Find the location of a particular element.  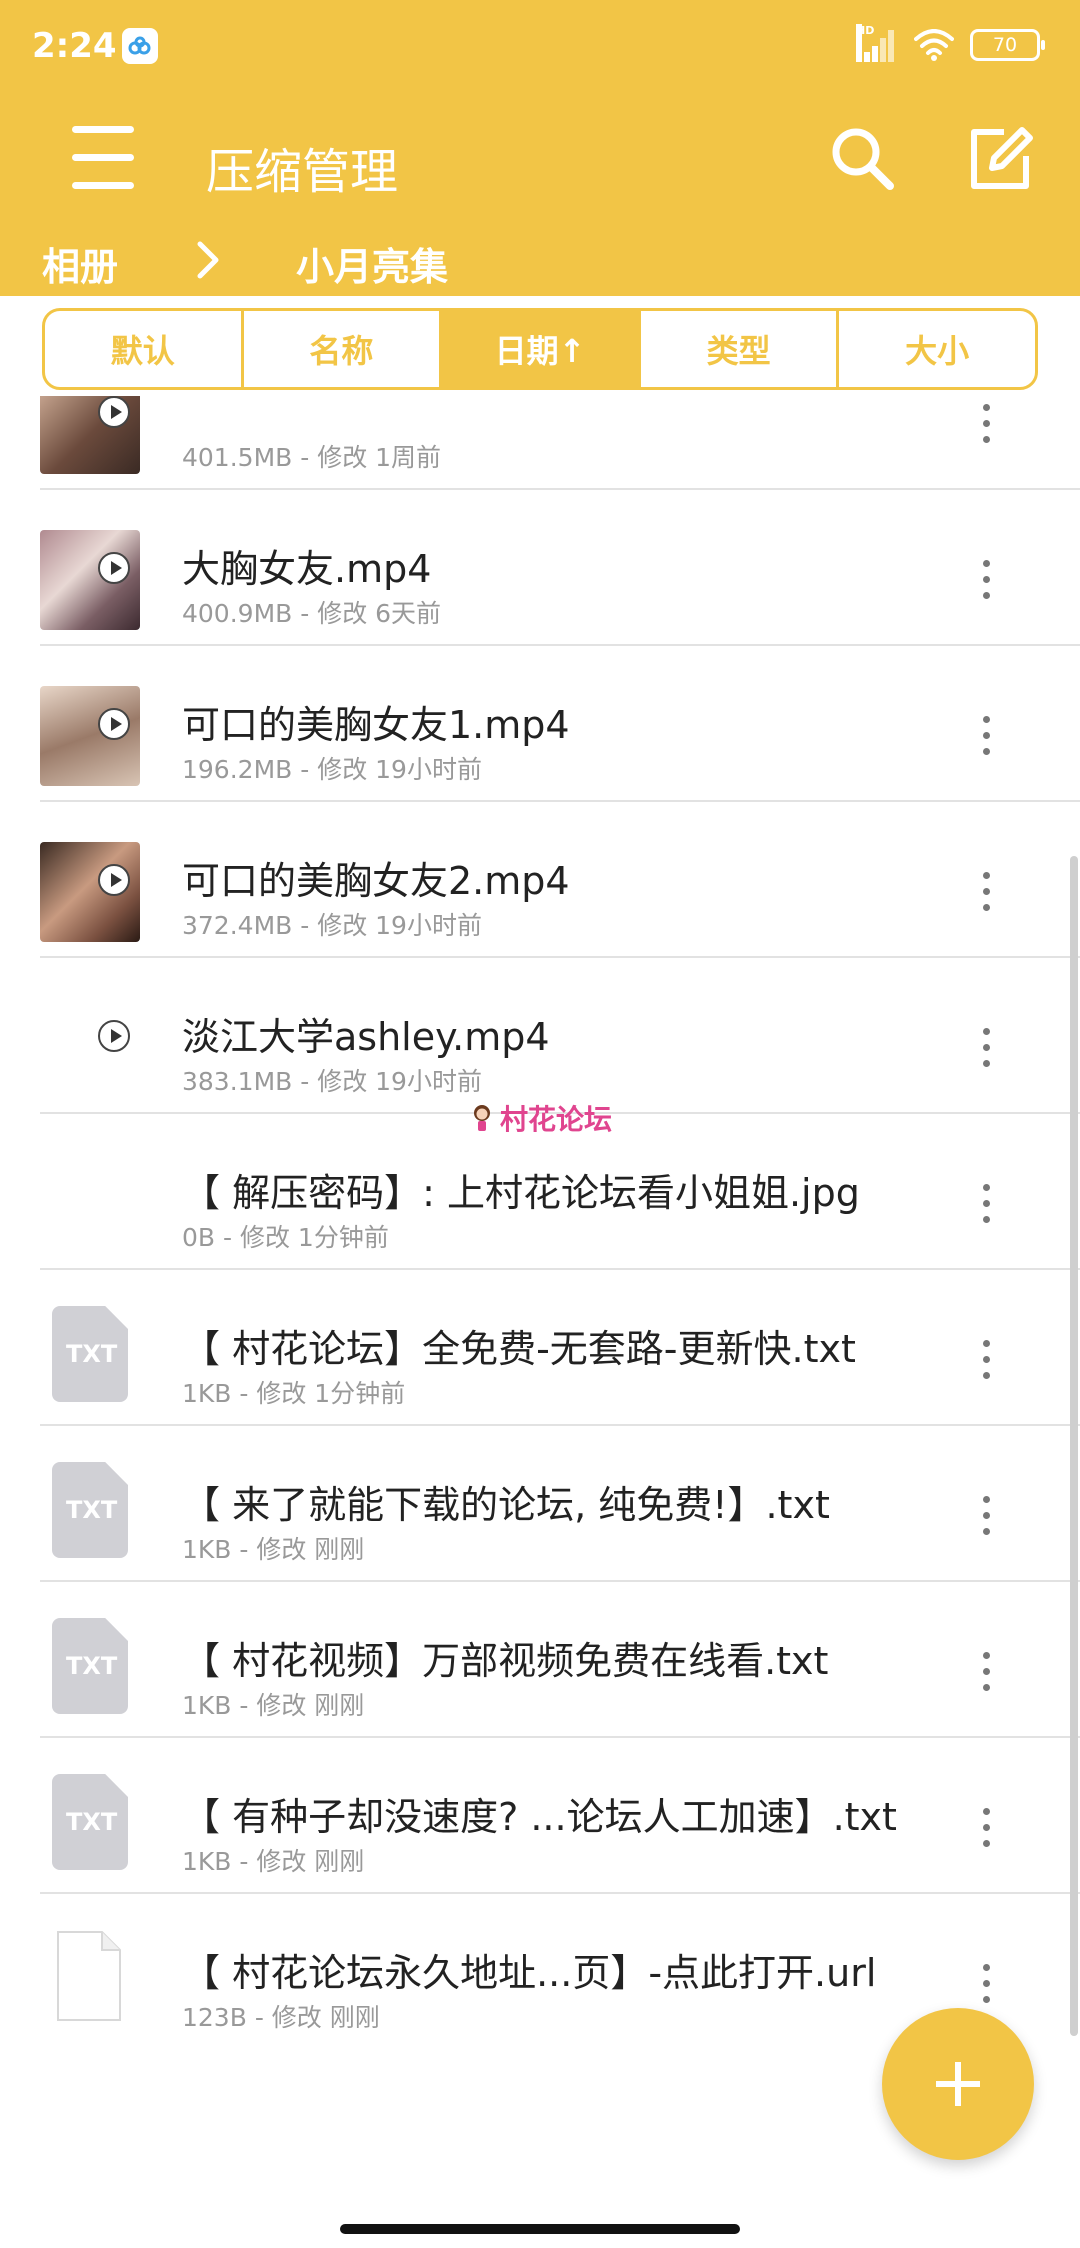

file-meta: 0B - 修改 1分钟前 is located at coordinates (285, 1237).